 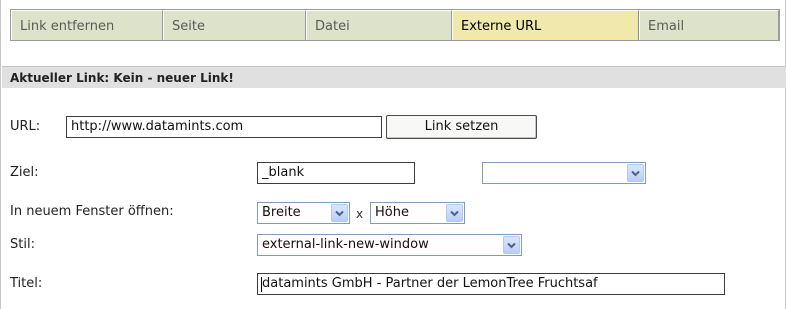 What do you see at coordinates (545, 25) in the screenshot?
I see `tab-externe-url: Externe URL` at bounding box center [545, 25].